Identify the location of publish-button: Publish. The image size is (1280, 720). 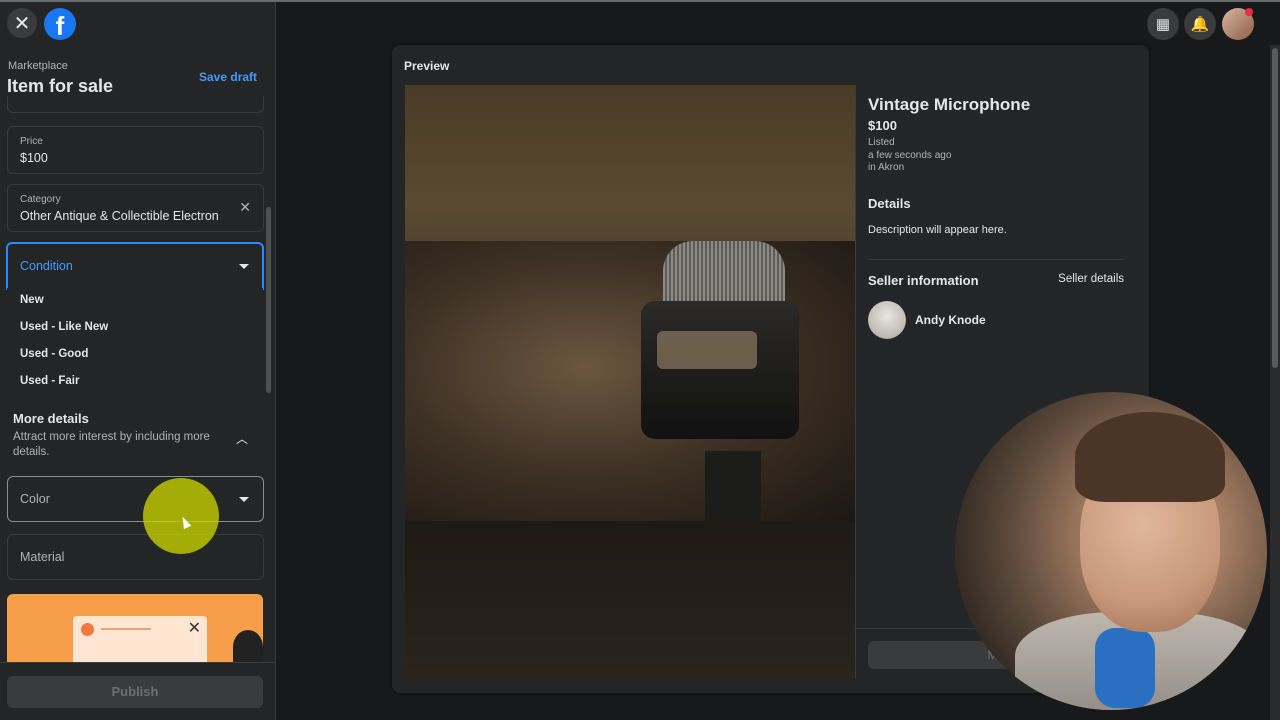
(135, 692).